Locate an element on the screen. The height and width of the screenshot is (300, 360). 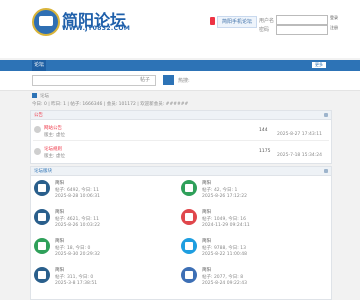
forum-stats: 帖子: 18, 今日: 0 is located at coordinates (73, 248).